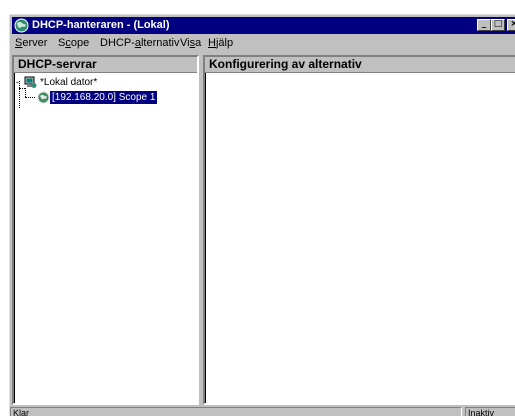 Image resolution: width=515 pixels, height=416 pixels. Describe the element at coordinates (17, 82) in the screenshot. I see `tree-expander: -` at that location.